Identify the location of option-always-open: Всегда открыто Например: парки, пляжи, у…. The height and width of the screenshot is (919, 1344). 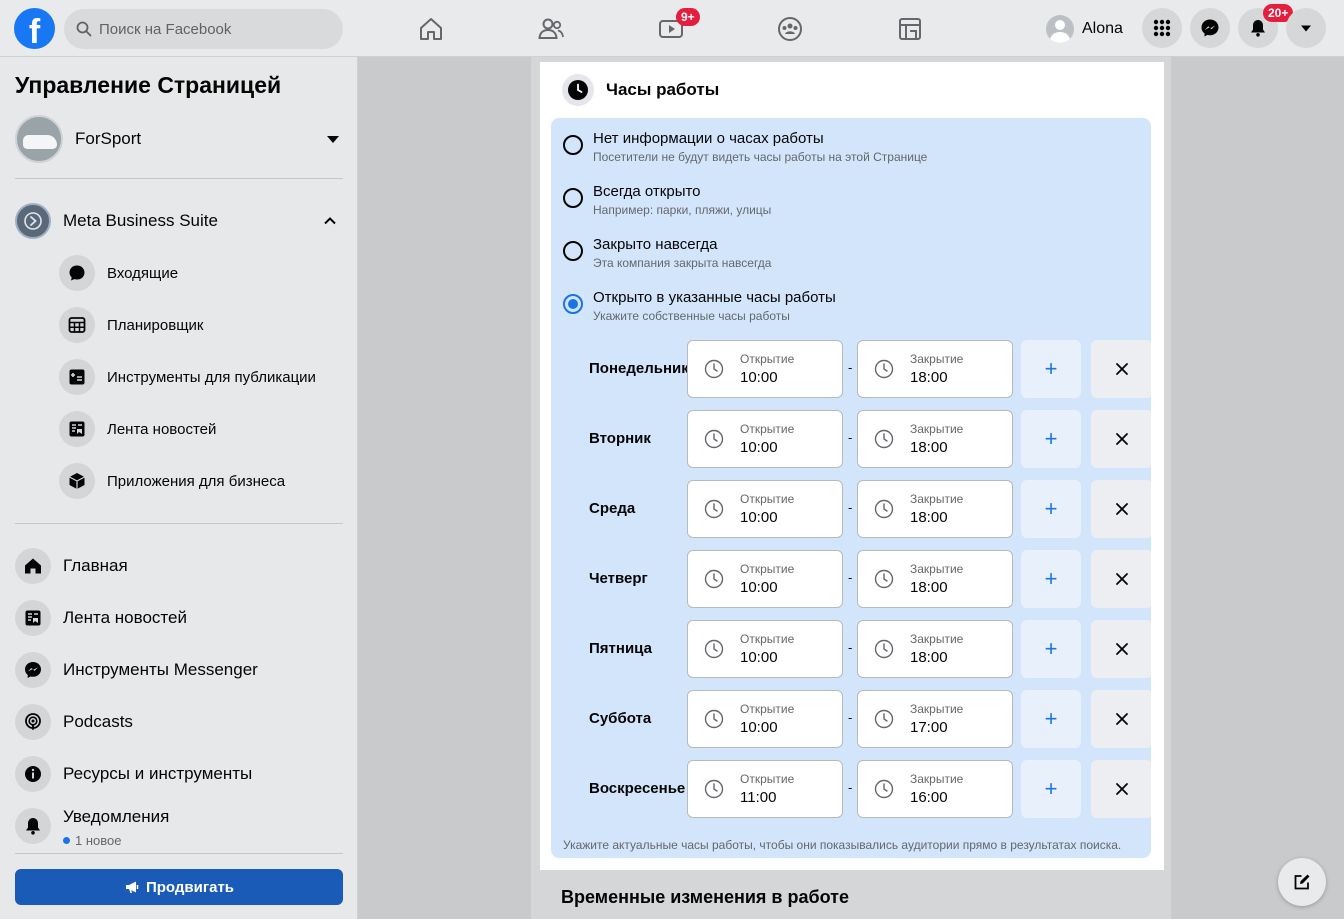
(667, 200).